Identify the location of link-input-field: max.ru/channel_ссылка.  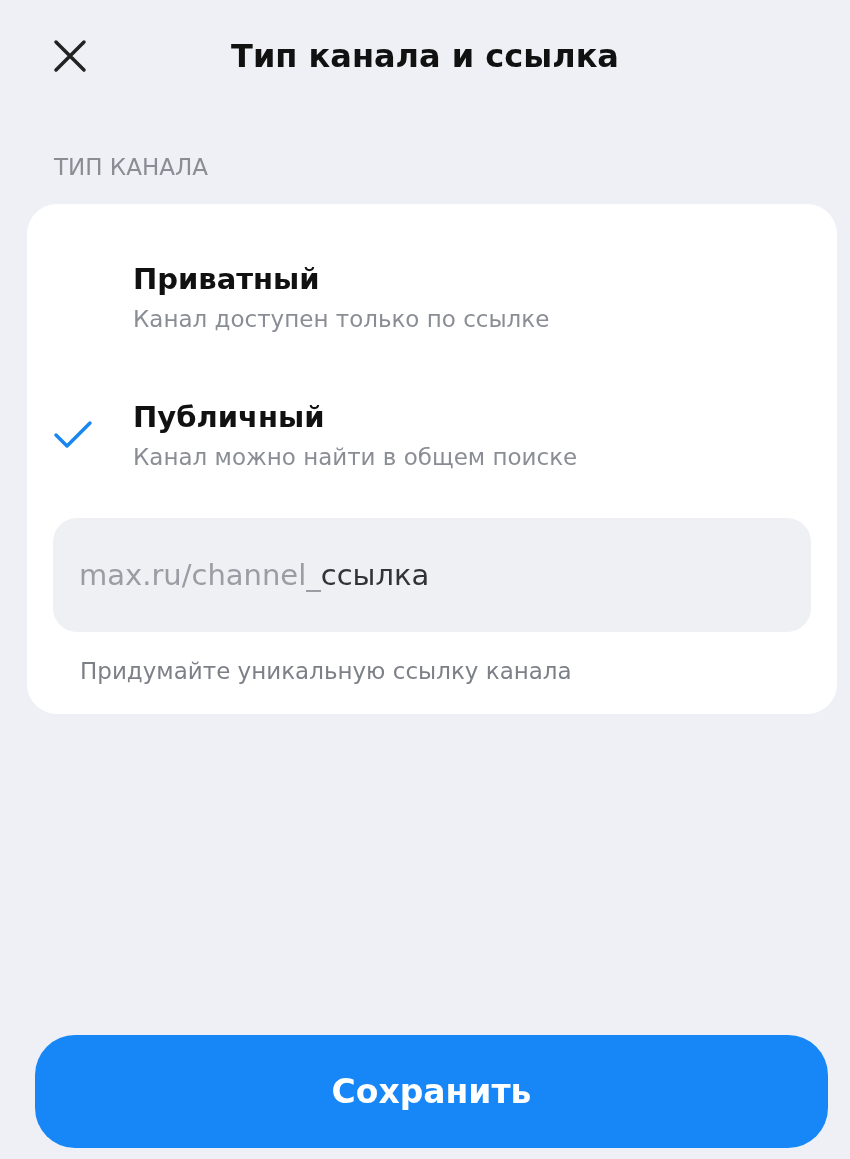
(432, 575).